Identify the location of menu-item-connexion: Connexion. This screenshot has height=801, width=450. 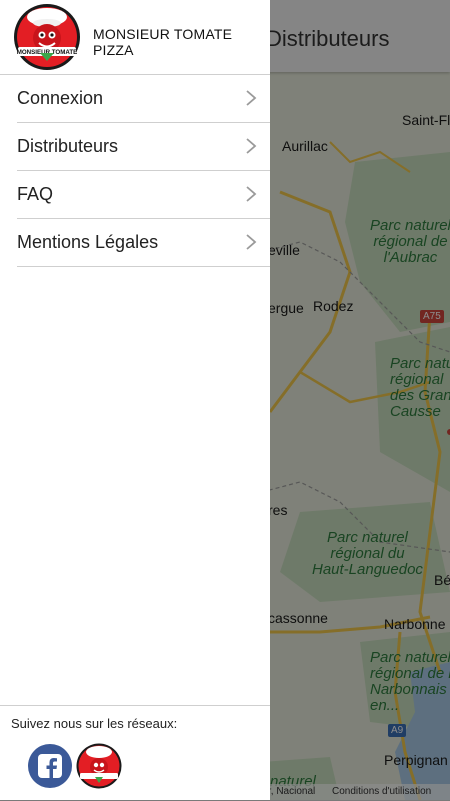
(143, 99).